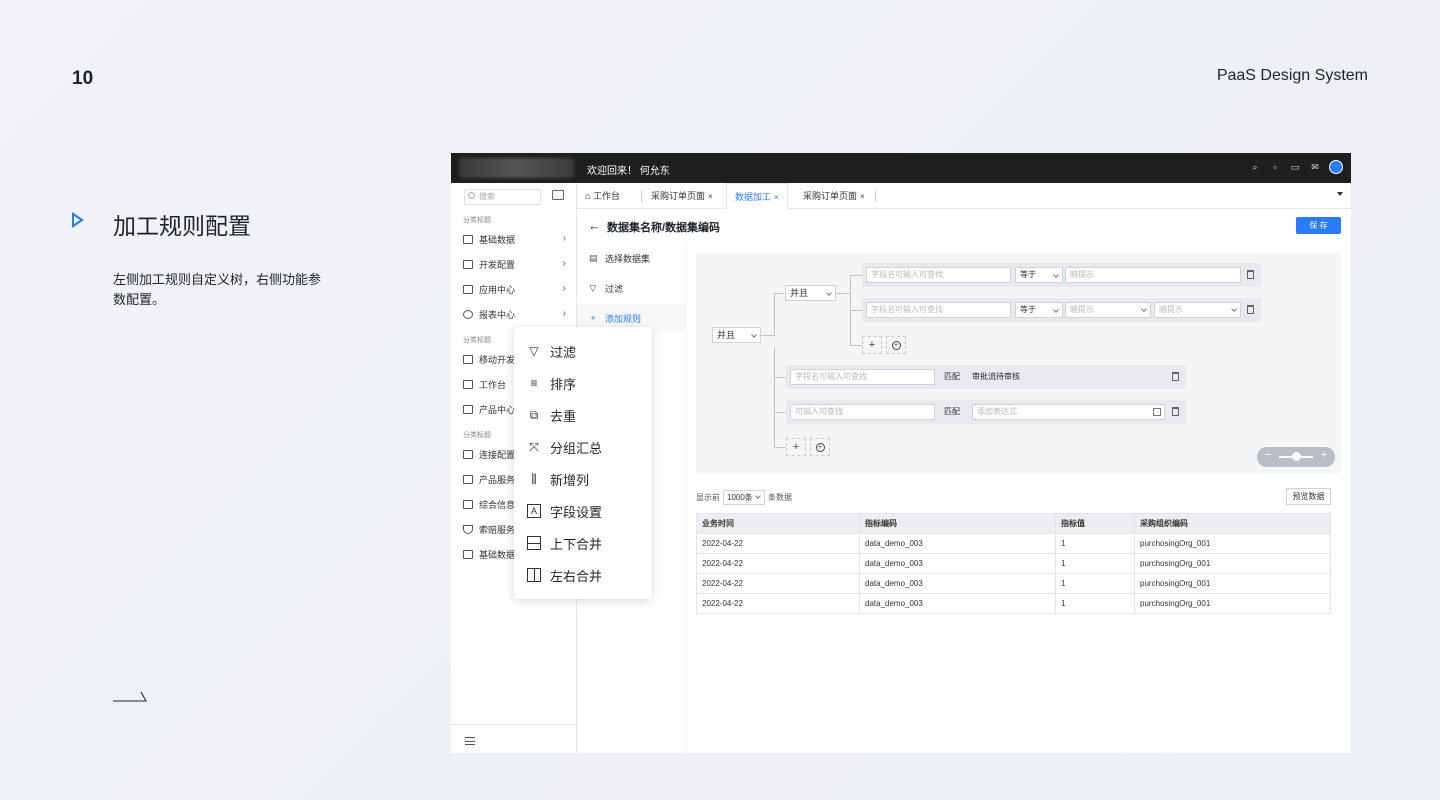  Describe the element at coordinates (583, 383) in the screenshot. I see `menu-item-sort: ≡ 排序` at that location.